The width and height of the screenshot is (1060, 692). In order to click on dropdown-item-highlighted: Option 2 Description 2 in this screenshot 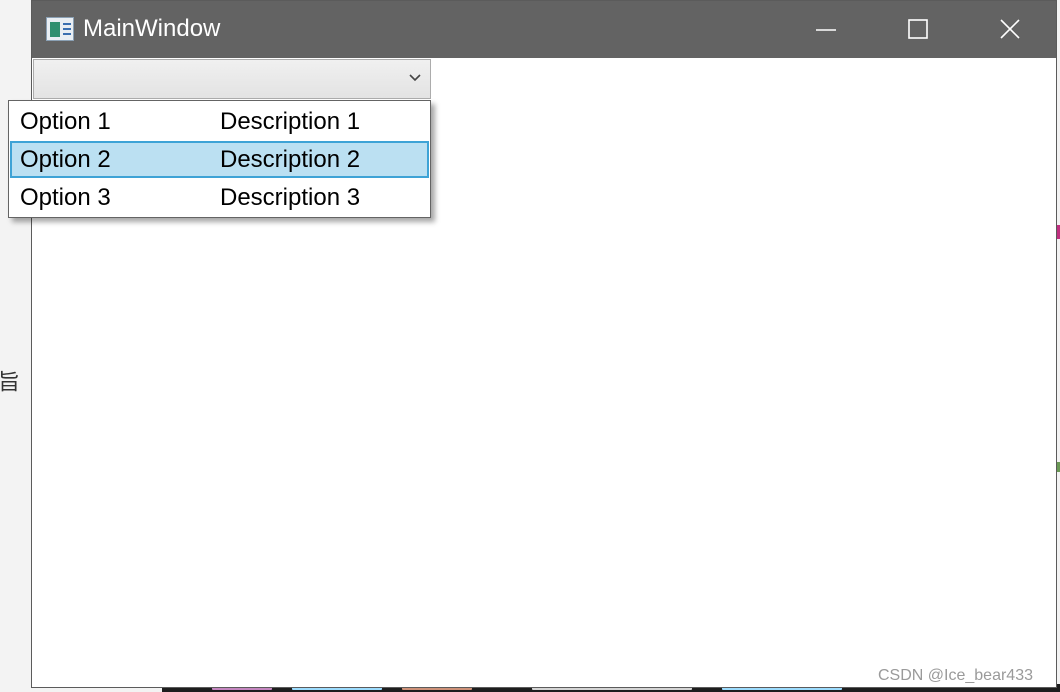, I will do `click(219, 159)`.